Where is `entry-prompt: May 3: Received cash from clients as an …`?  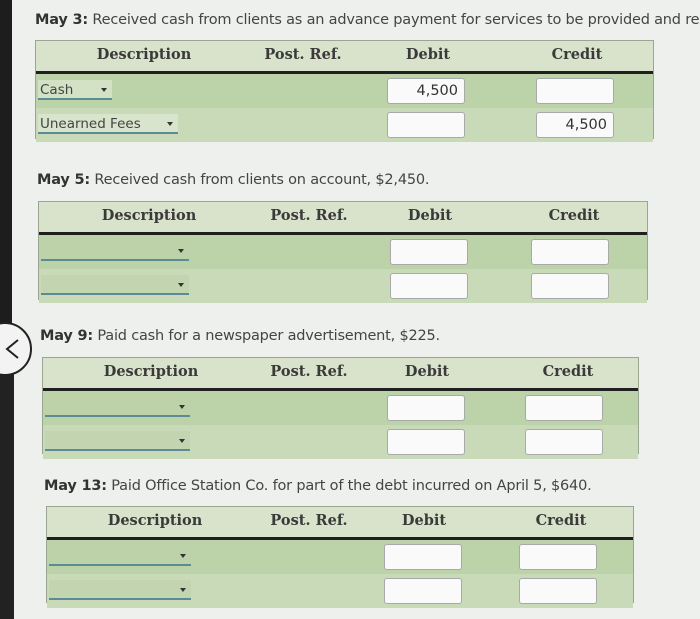 entry-prompt: May 3: Received cash from clients as an … is located at coordinates (367, 20).